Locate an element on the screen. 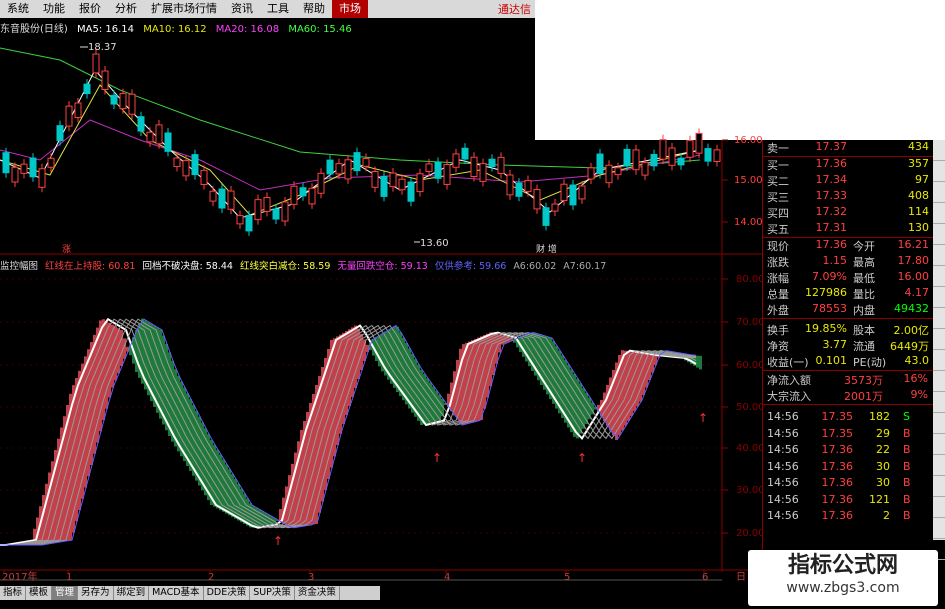  indicator-tick-label: 80.00 is located at coordinates (750, 279).